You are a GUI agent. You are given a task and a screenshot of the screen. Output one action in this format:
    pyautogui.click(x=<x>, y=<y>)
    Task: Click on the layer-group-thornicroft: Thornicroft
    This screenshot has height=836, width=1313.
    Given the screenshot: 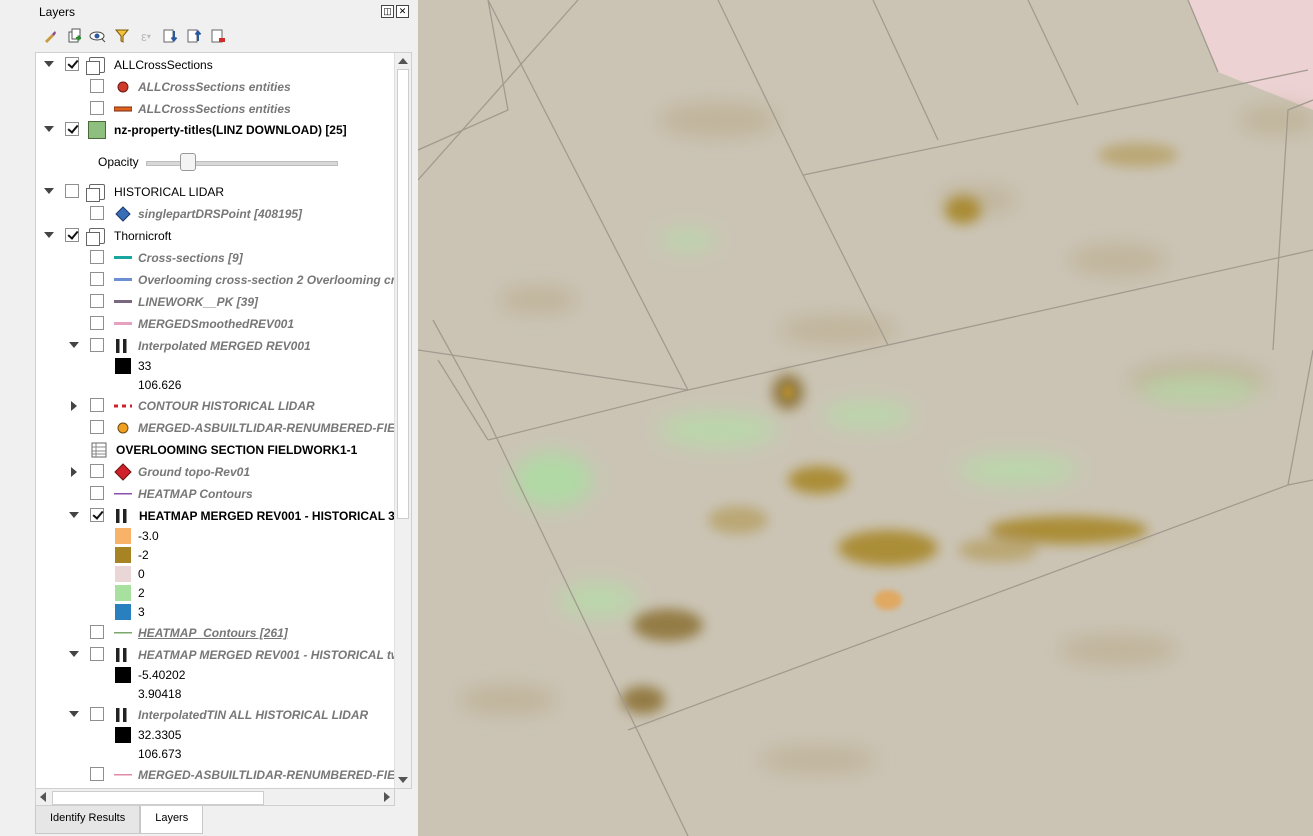 What is the action you would take?
    pyautogui.click(x=215, y=236)
    